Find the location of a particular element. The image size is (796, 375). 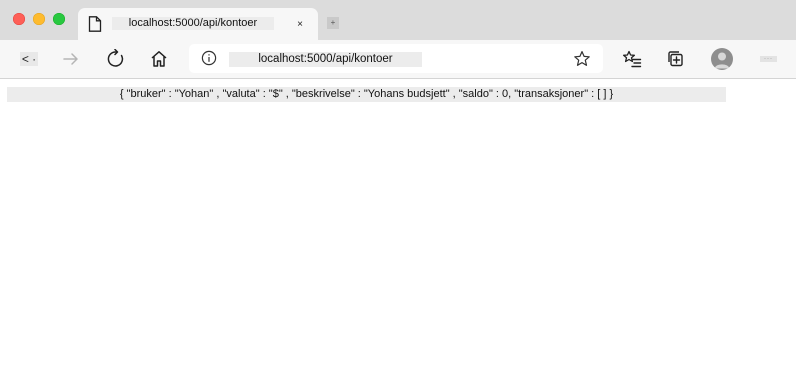

browser-tab: localhost:5000/api/kontoer × is located at coordinates (198, 24).